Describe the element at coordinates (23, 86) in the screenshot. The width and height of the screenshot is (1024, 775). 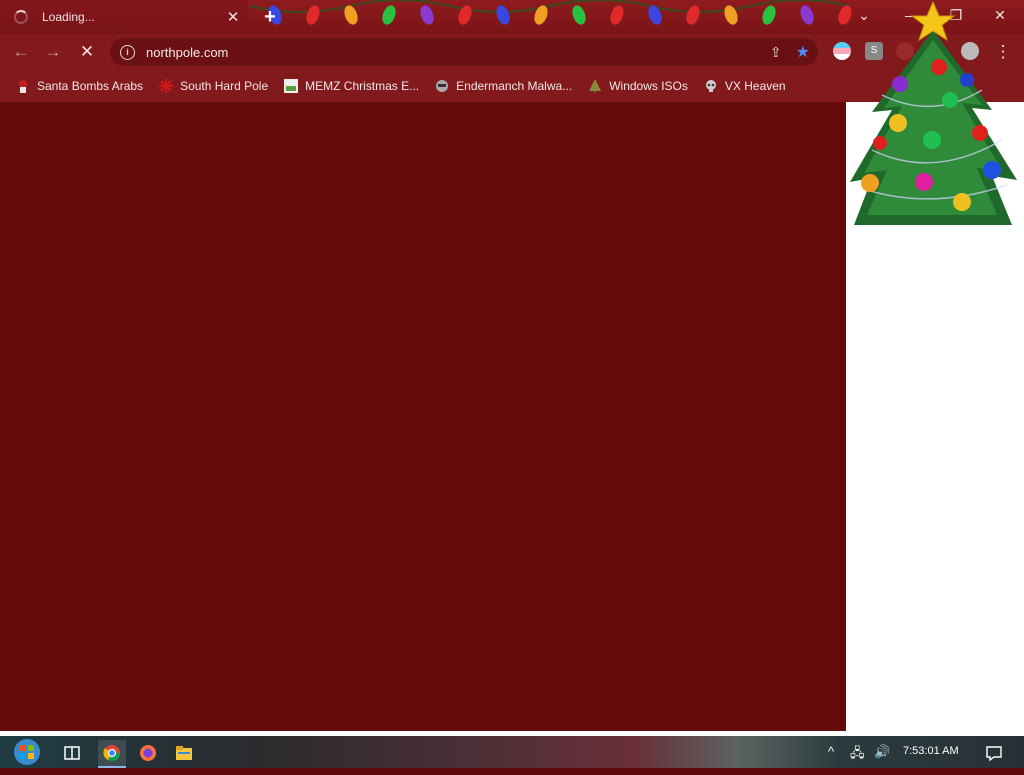
I see `santa-icon` at that location.